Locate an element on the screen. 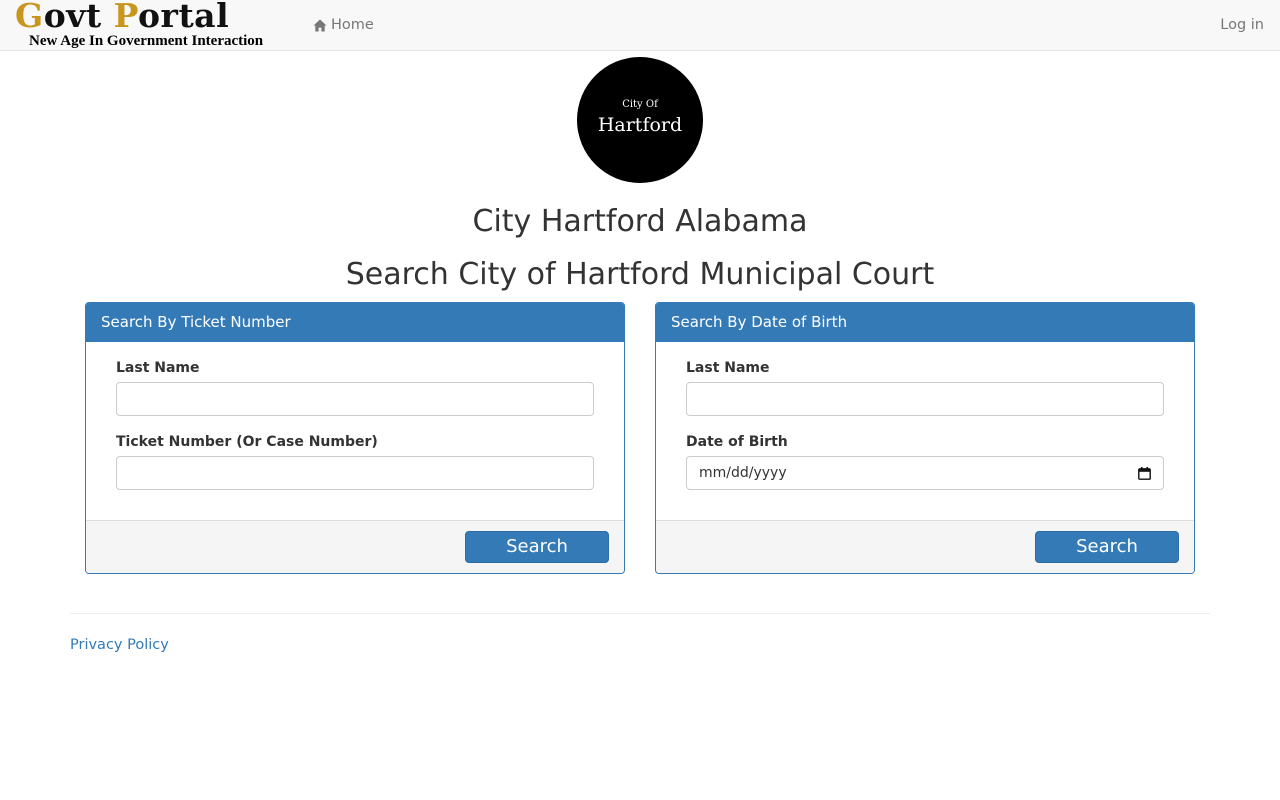 This screenshot has height=800, width=1280. dob-last-name-label: Last Name is located at coordinates (728, 368).